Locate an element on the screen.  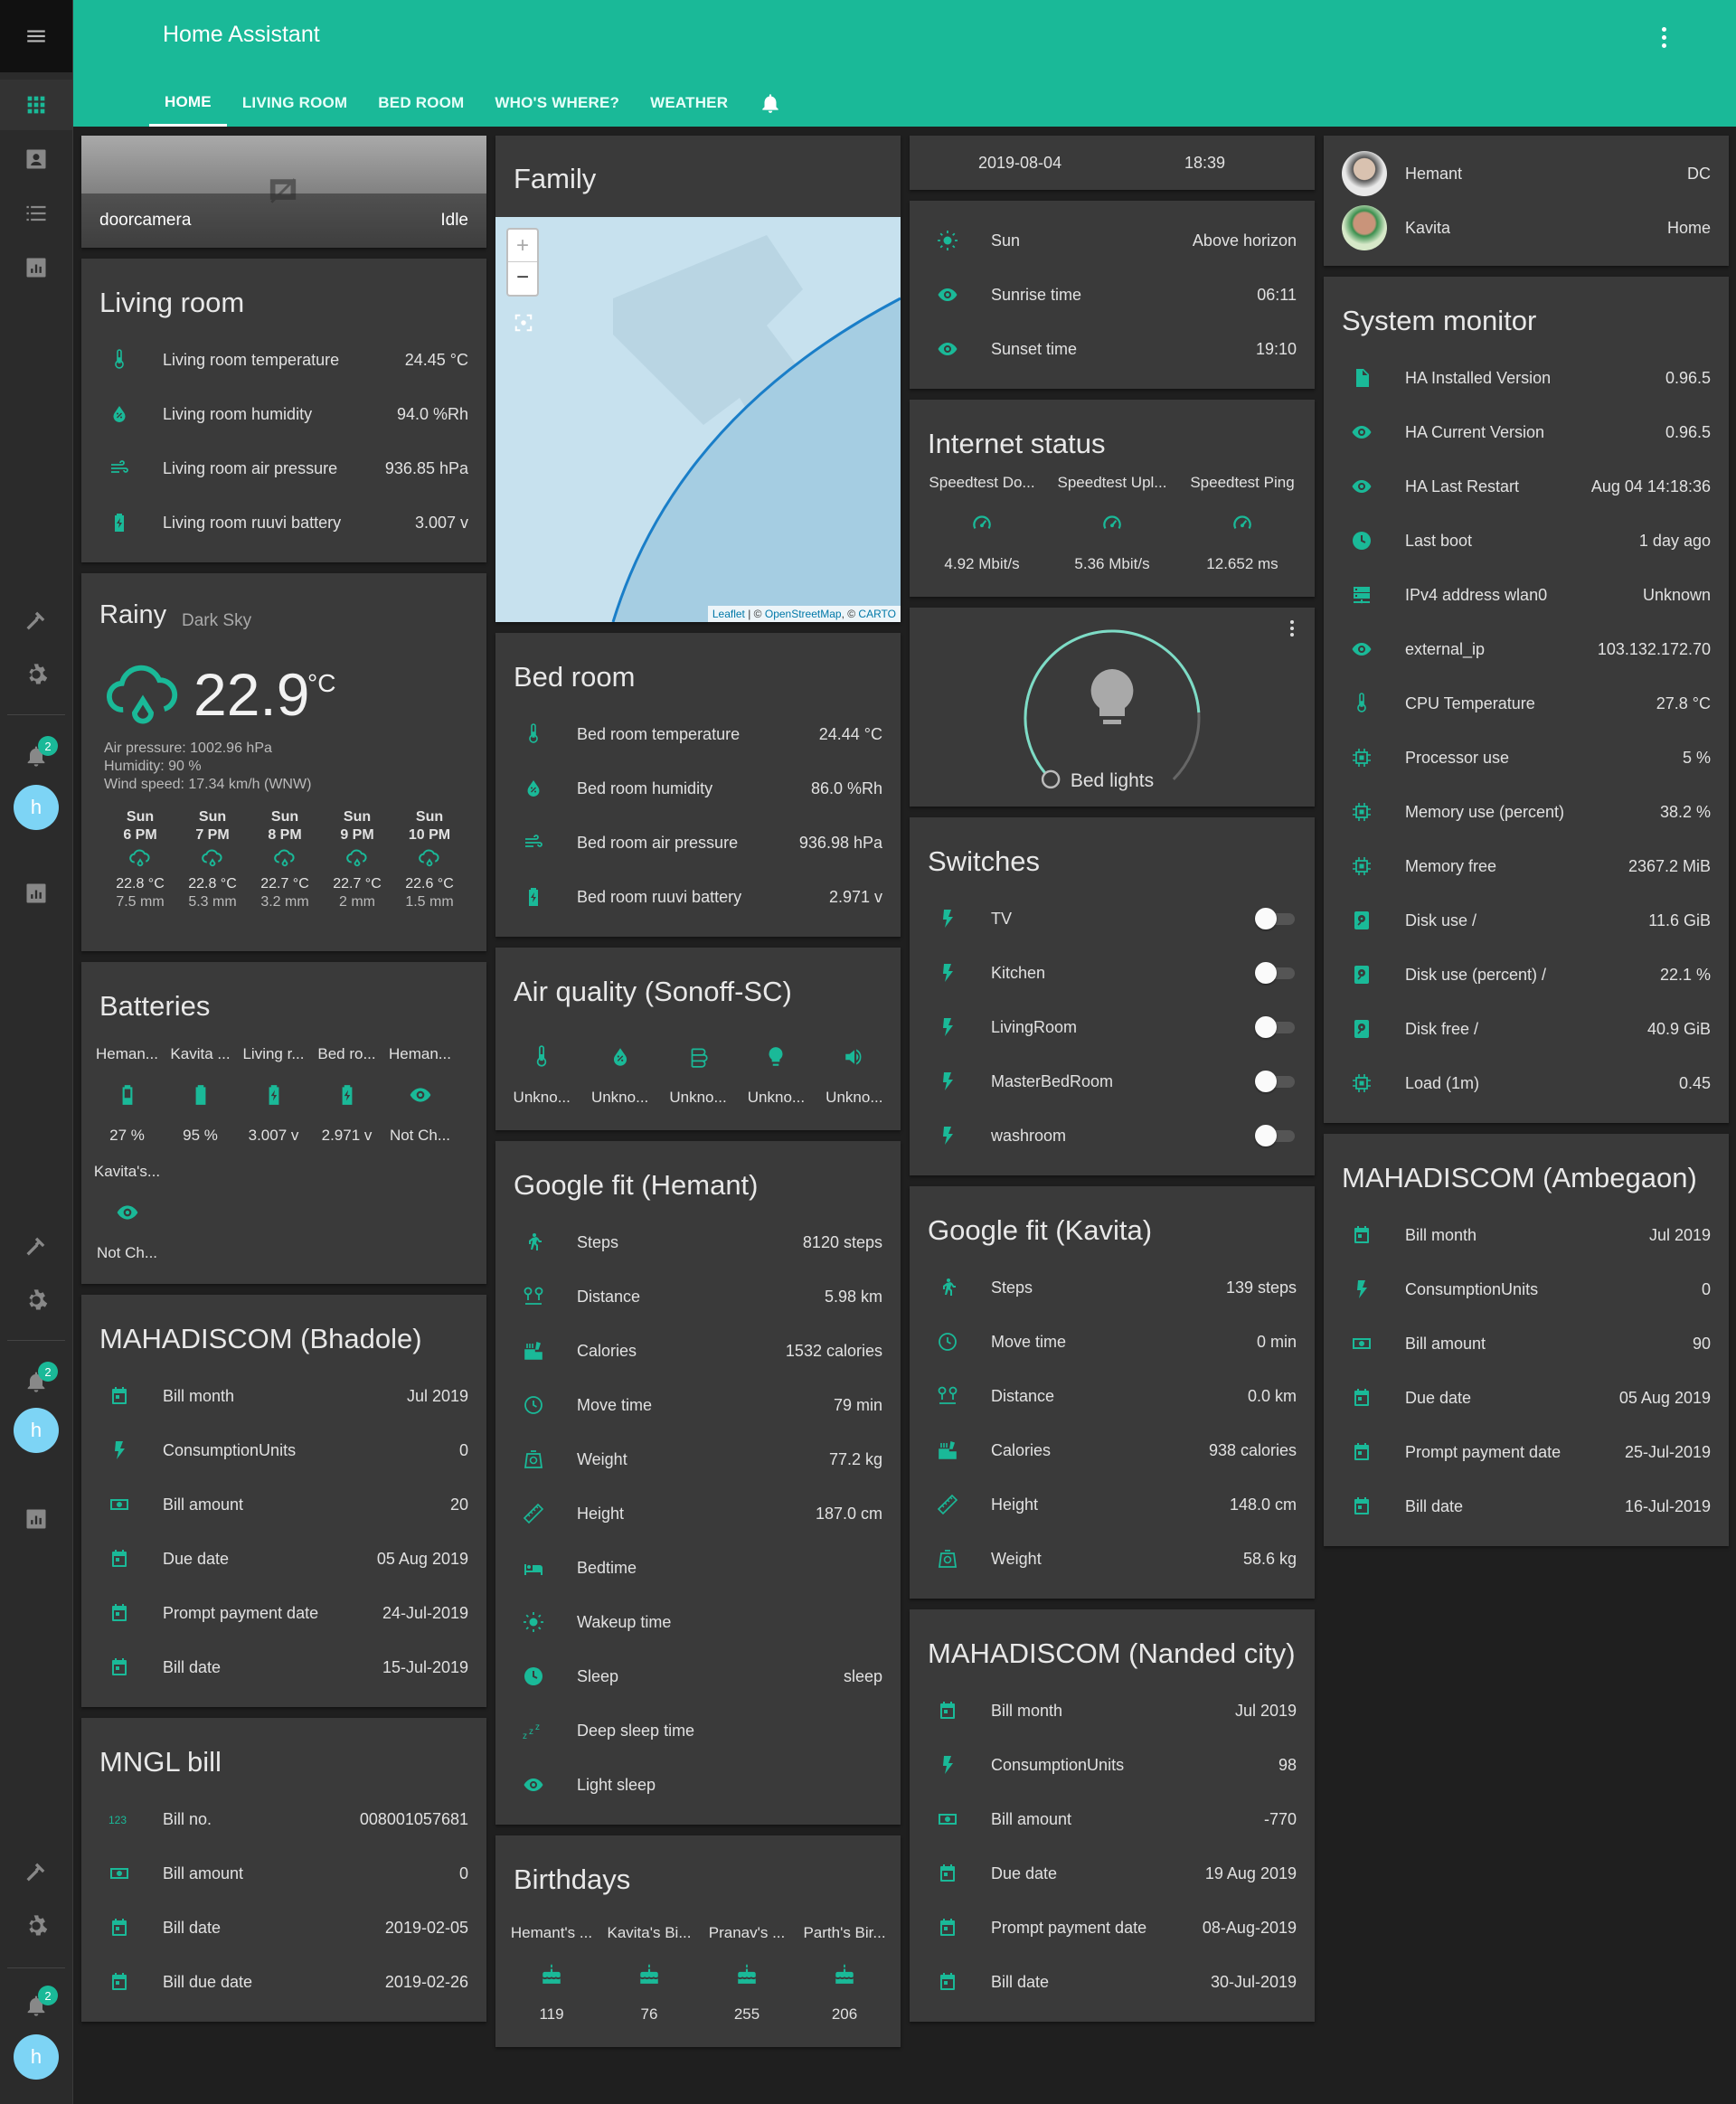
entity-row: Disk free / 40.9 GiB is located at coordinates (1527, 1029).